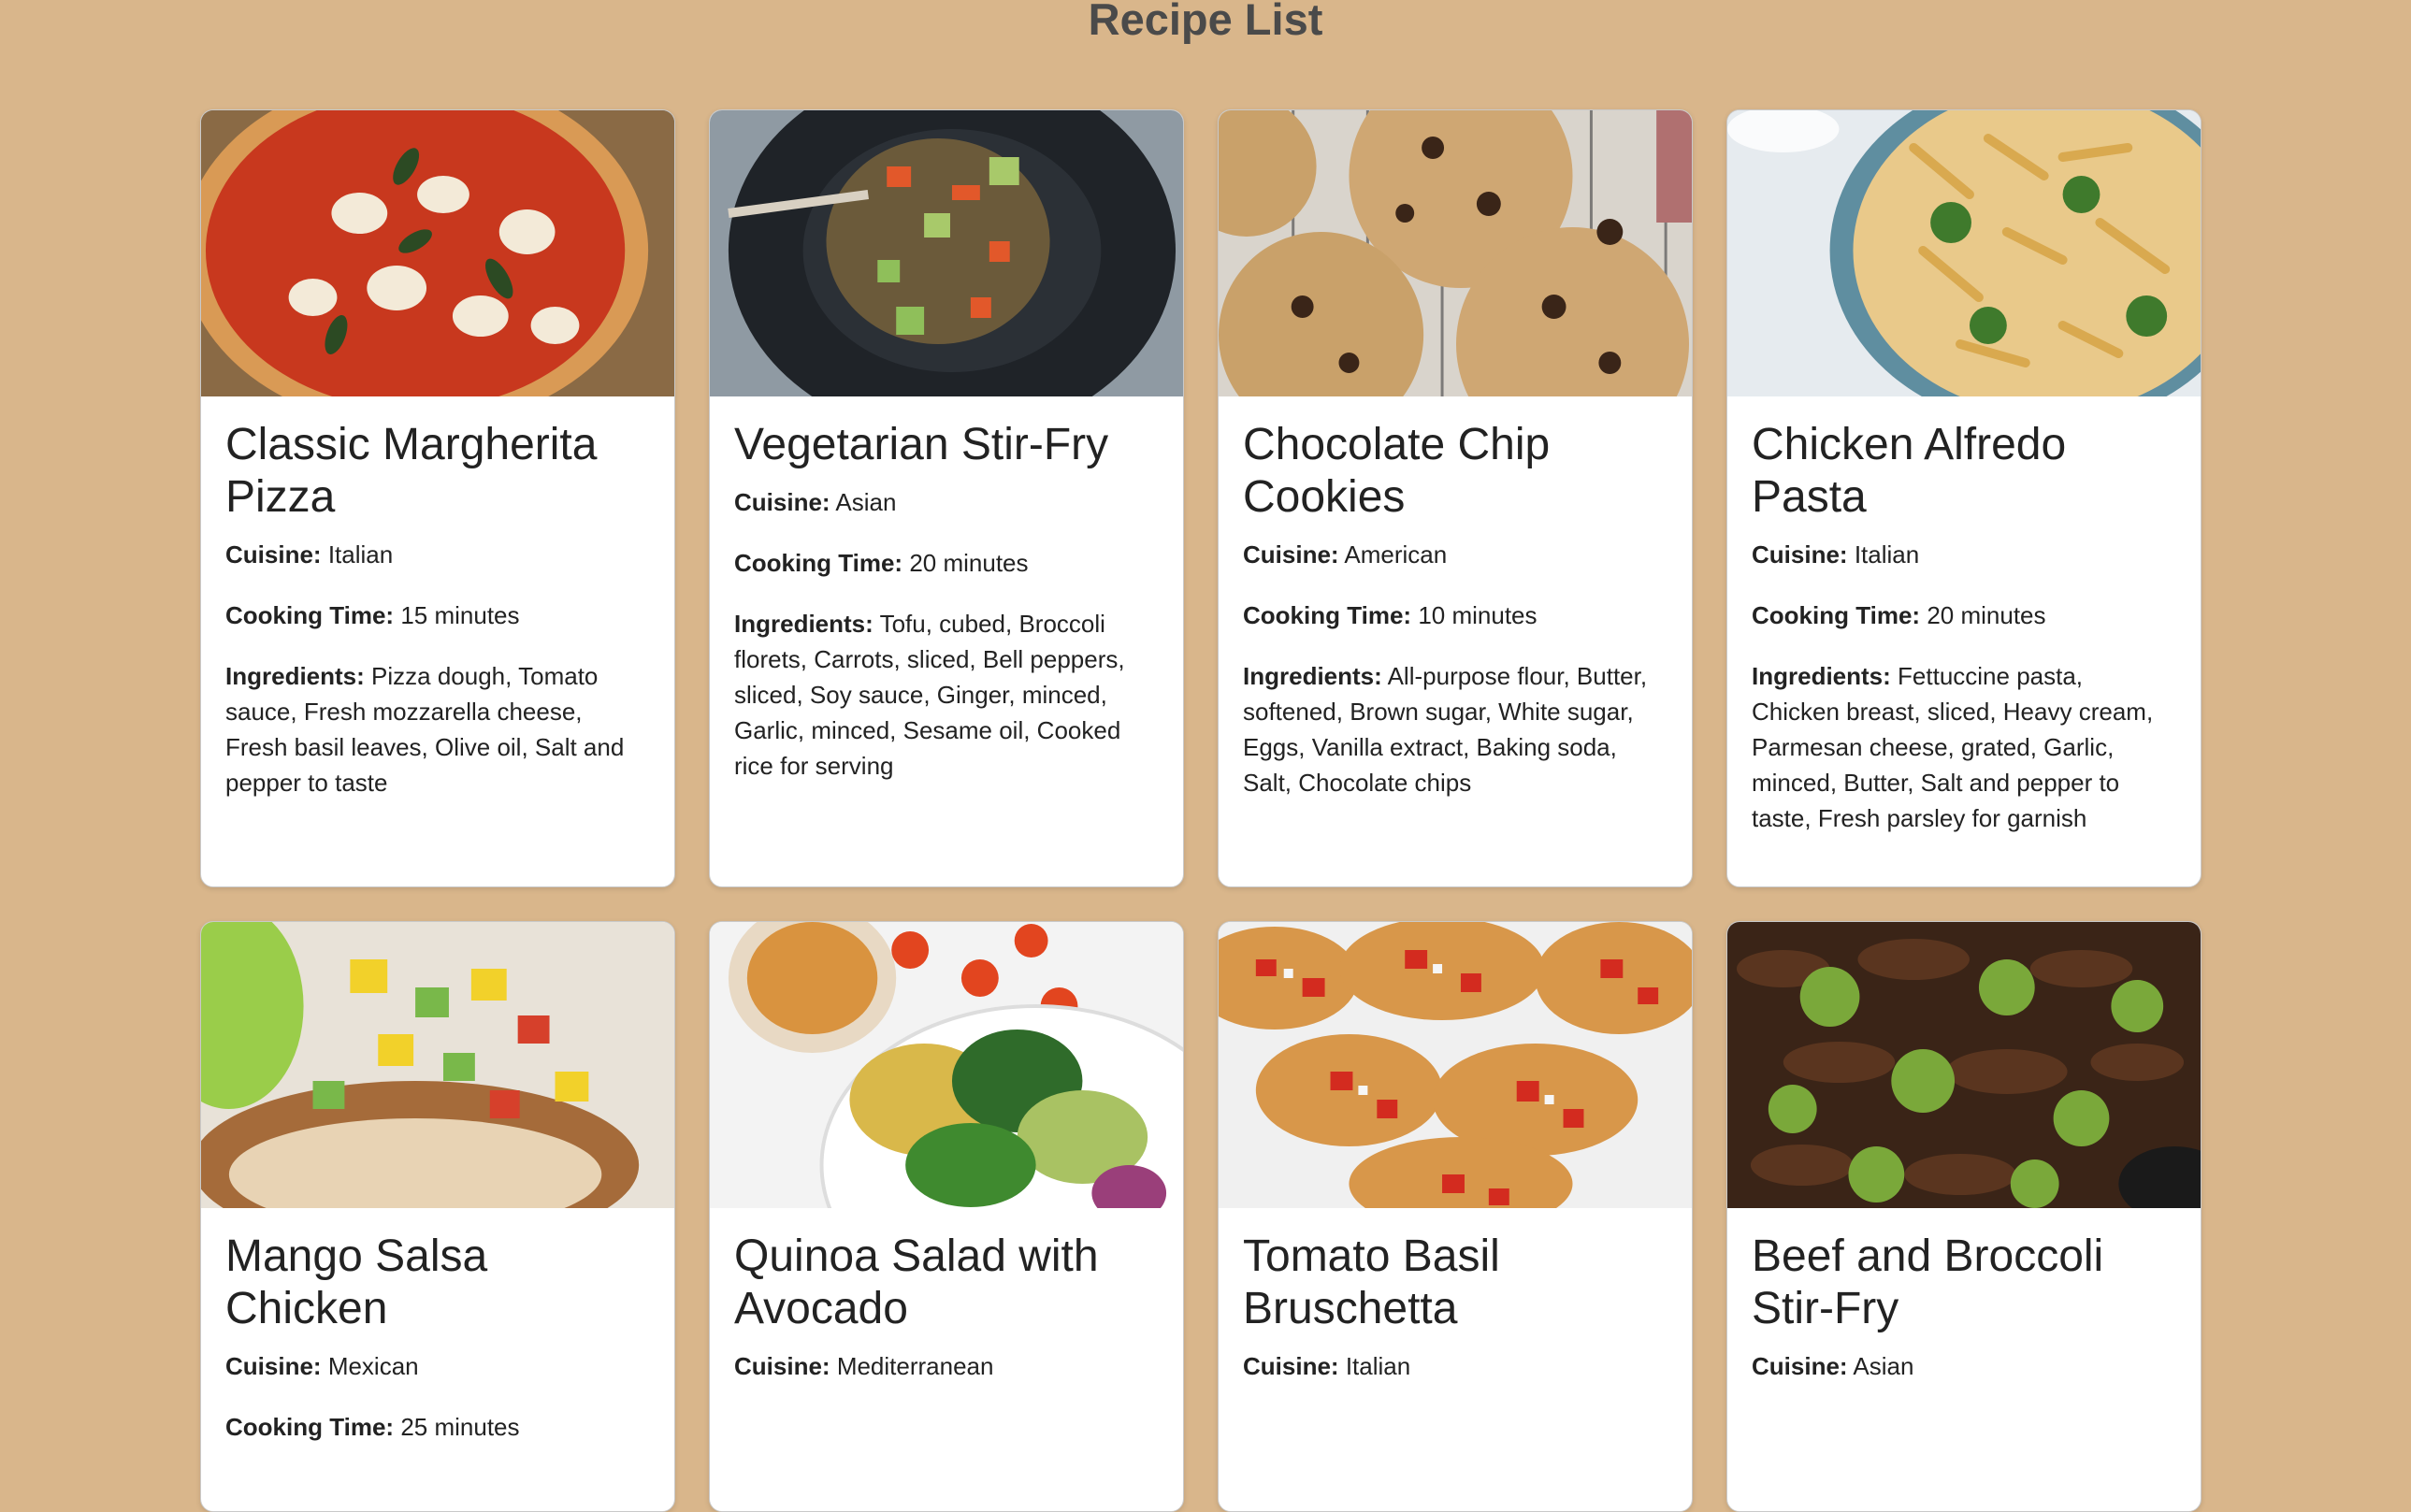 The image size is (2411, 1512). Describe the element at coordinates (864, 1366) in the screenshot. I see `cuisine-field: Cuisine: Mediterranean` at that location.